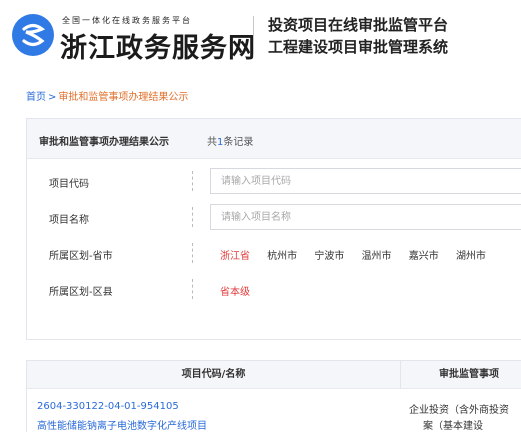 Image resolution: width=521 pixels, height=432 pixels. What do you see at coordinates (253, 35) in the screenshot?
I see `header-divider` at bounding box center [253, 35].